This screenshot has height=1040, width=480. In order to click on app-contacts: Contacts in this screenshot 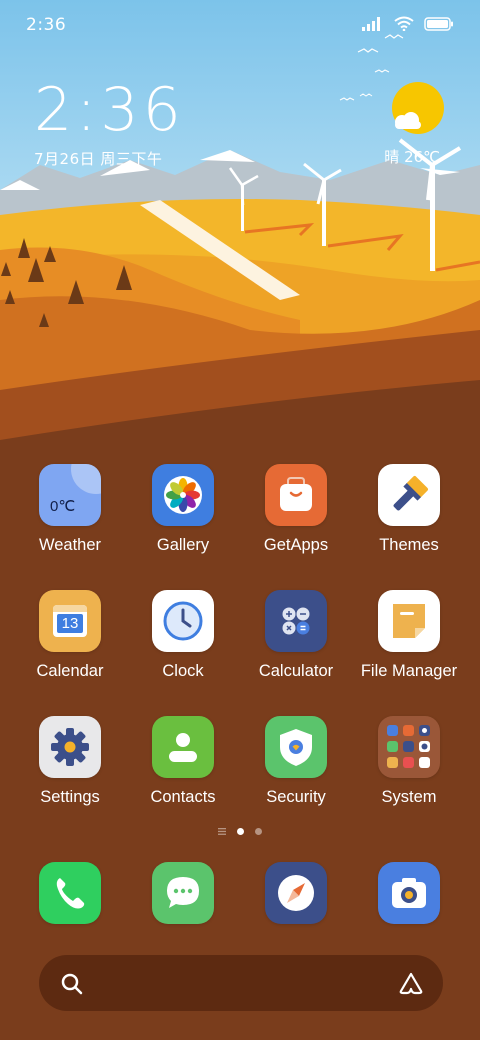, I will do `click(183, 761)`.